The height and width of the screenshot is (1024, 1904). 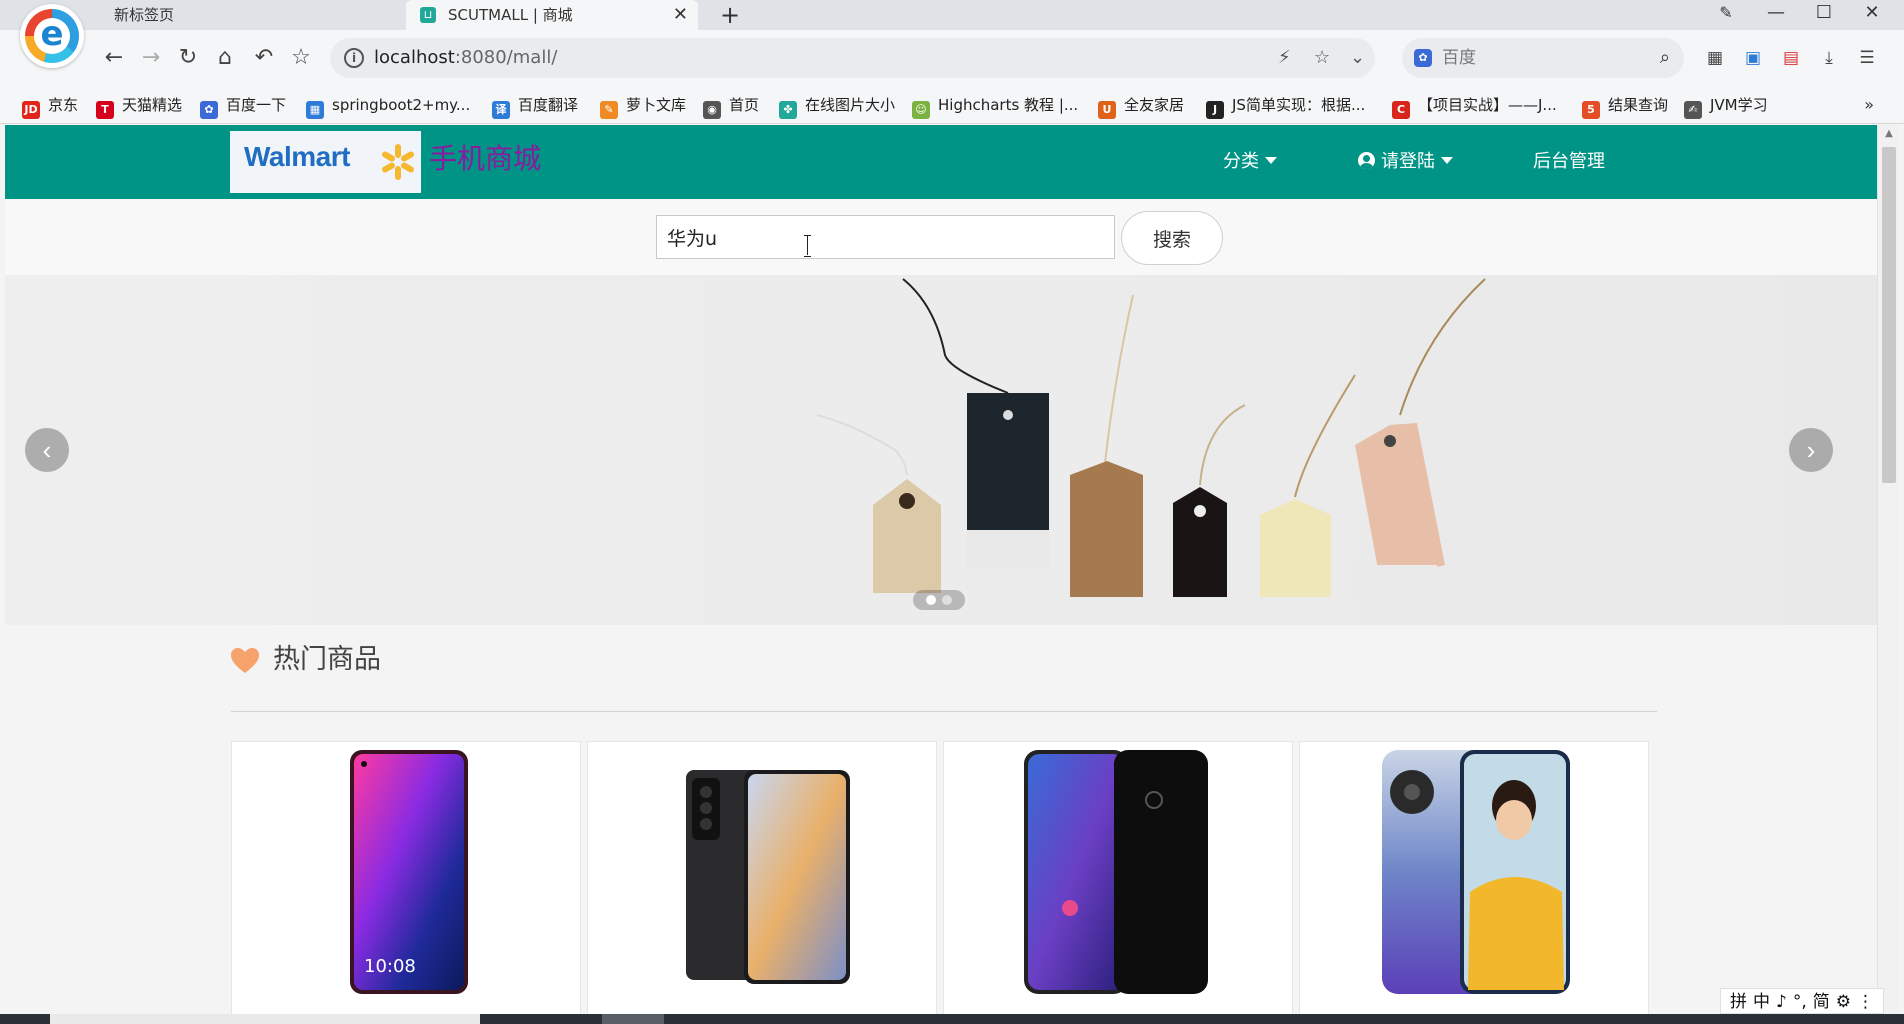 What do you see at coordinates (1322, 58) in the screenshot?
I see `bookmark-star-icon: ☆` at bounding box center [1322, 58].